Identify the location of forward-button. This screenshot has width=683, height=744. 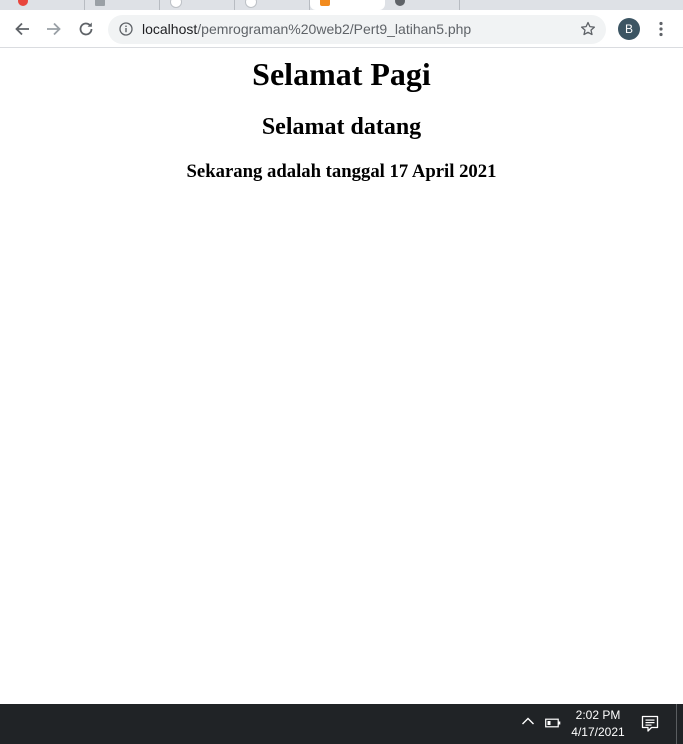
(54, 29).